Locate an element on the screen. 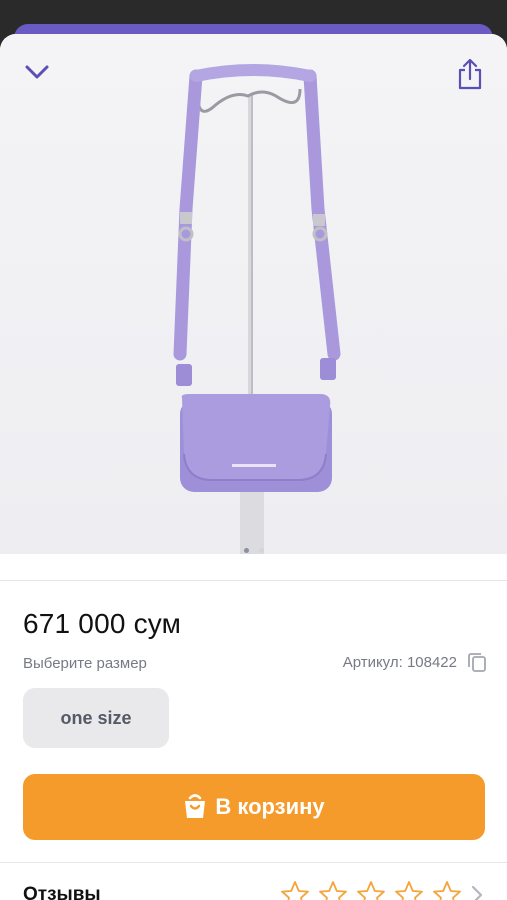  article-number: Артикул: 108422 is located at coordinates (415, 662).